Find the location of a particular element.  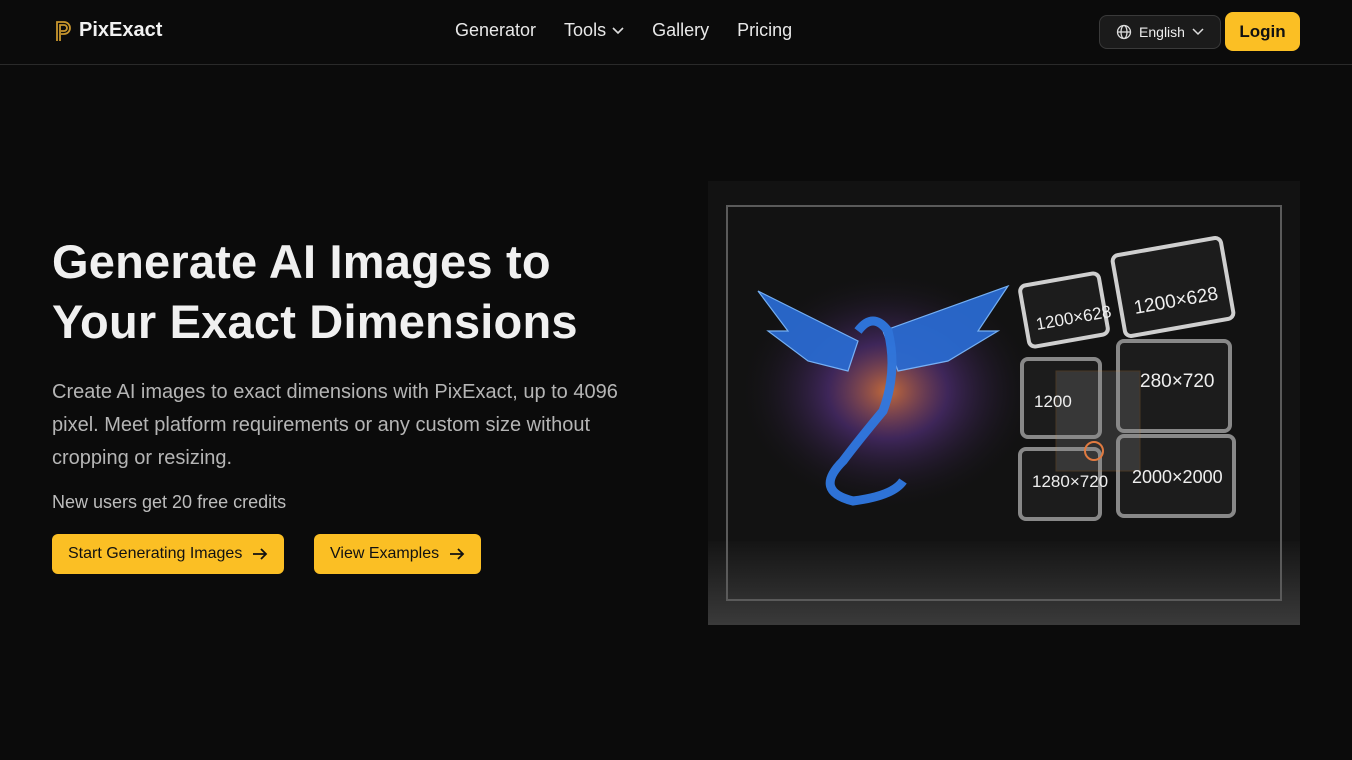

frame-label: 280×720 is located at coordinates (1177, 381).